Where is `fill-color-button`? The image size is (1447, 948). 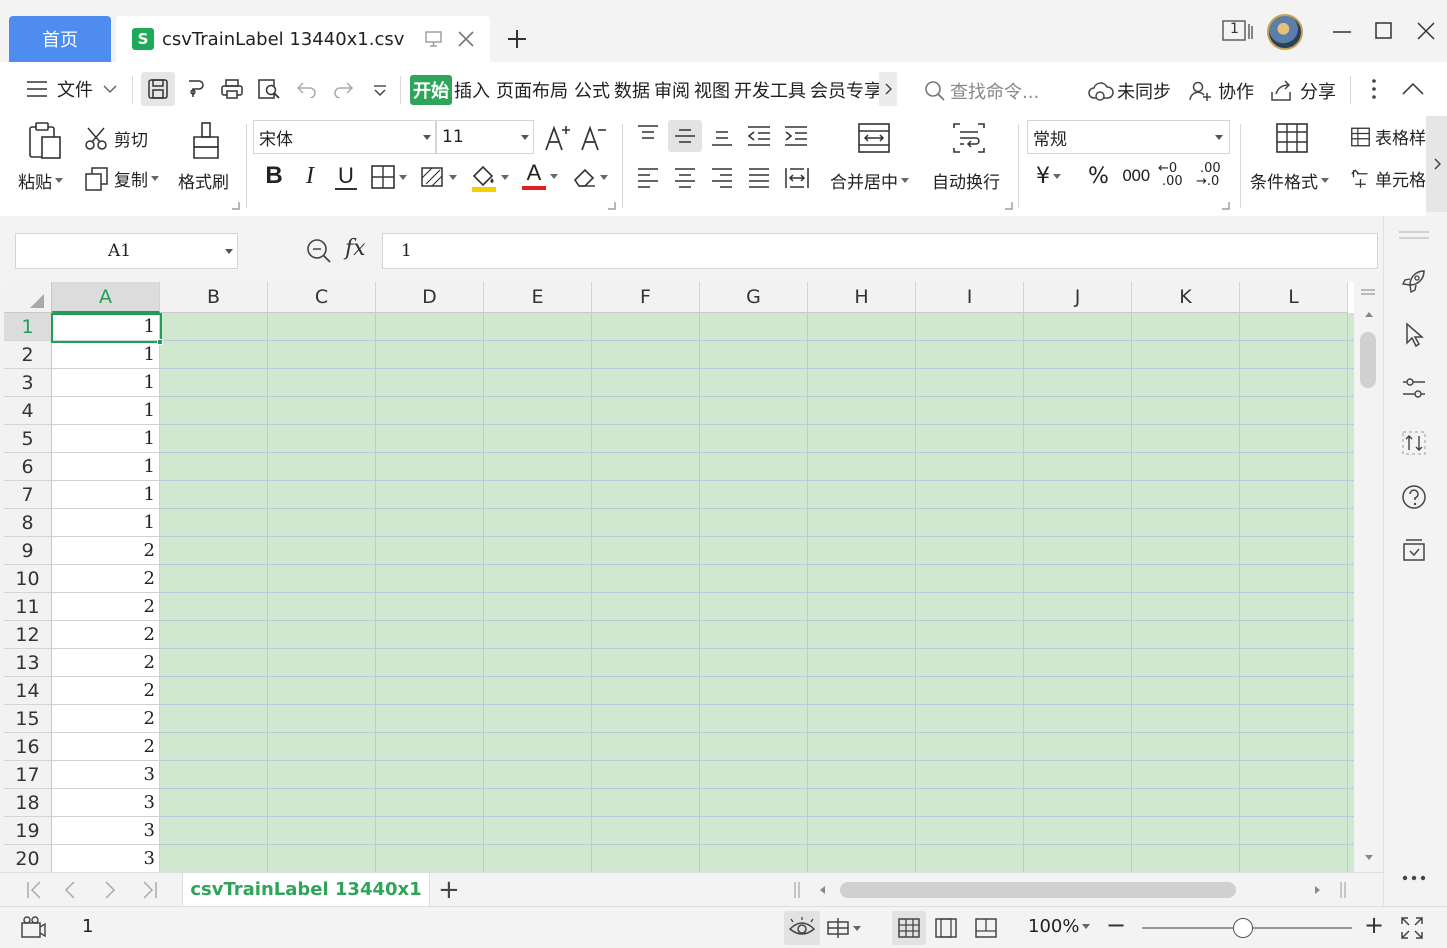
fill-color-button is located at coordinates (489, 177).